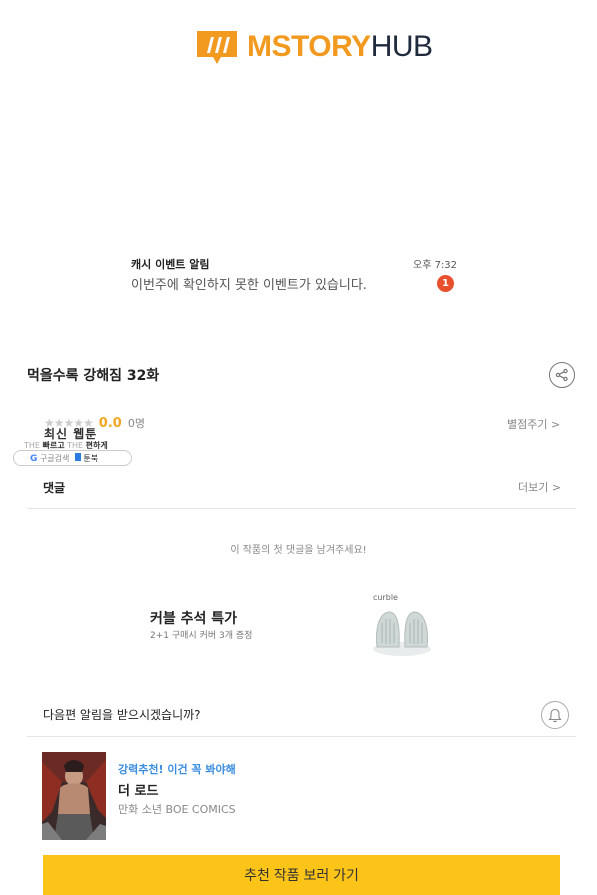 The image size is (597, 895). I want to click on ad-title: 커블 추석 특가, so click(193, 618).